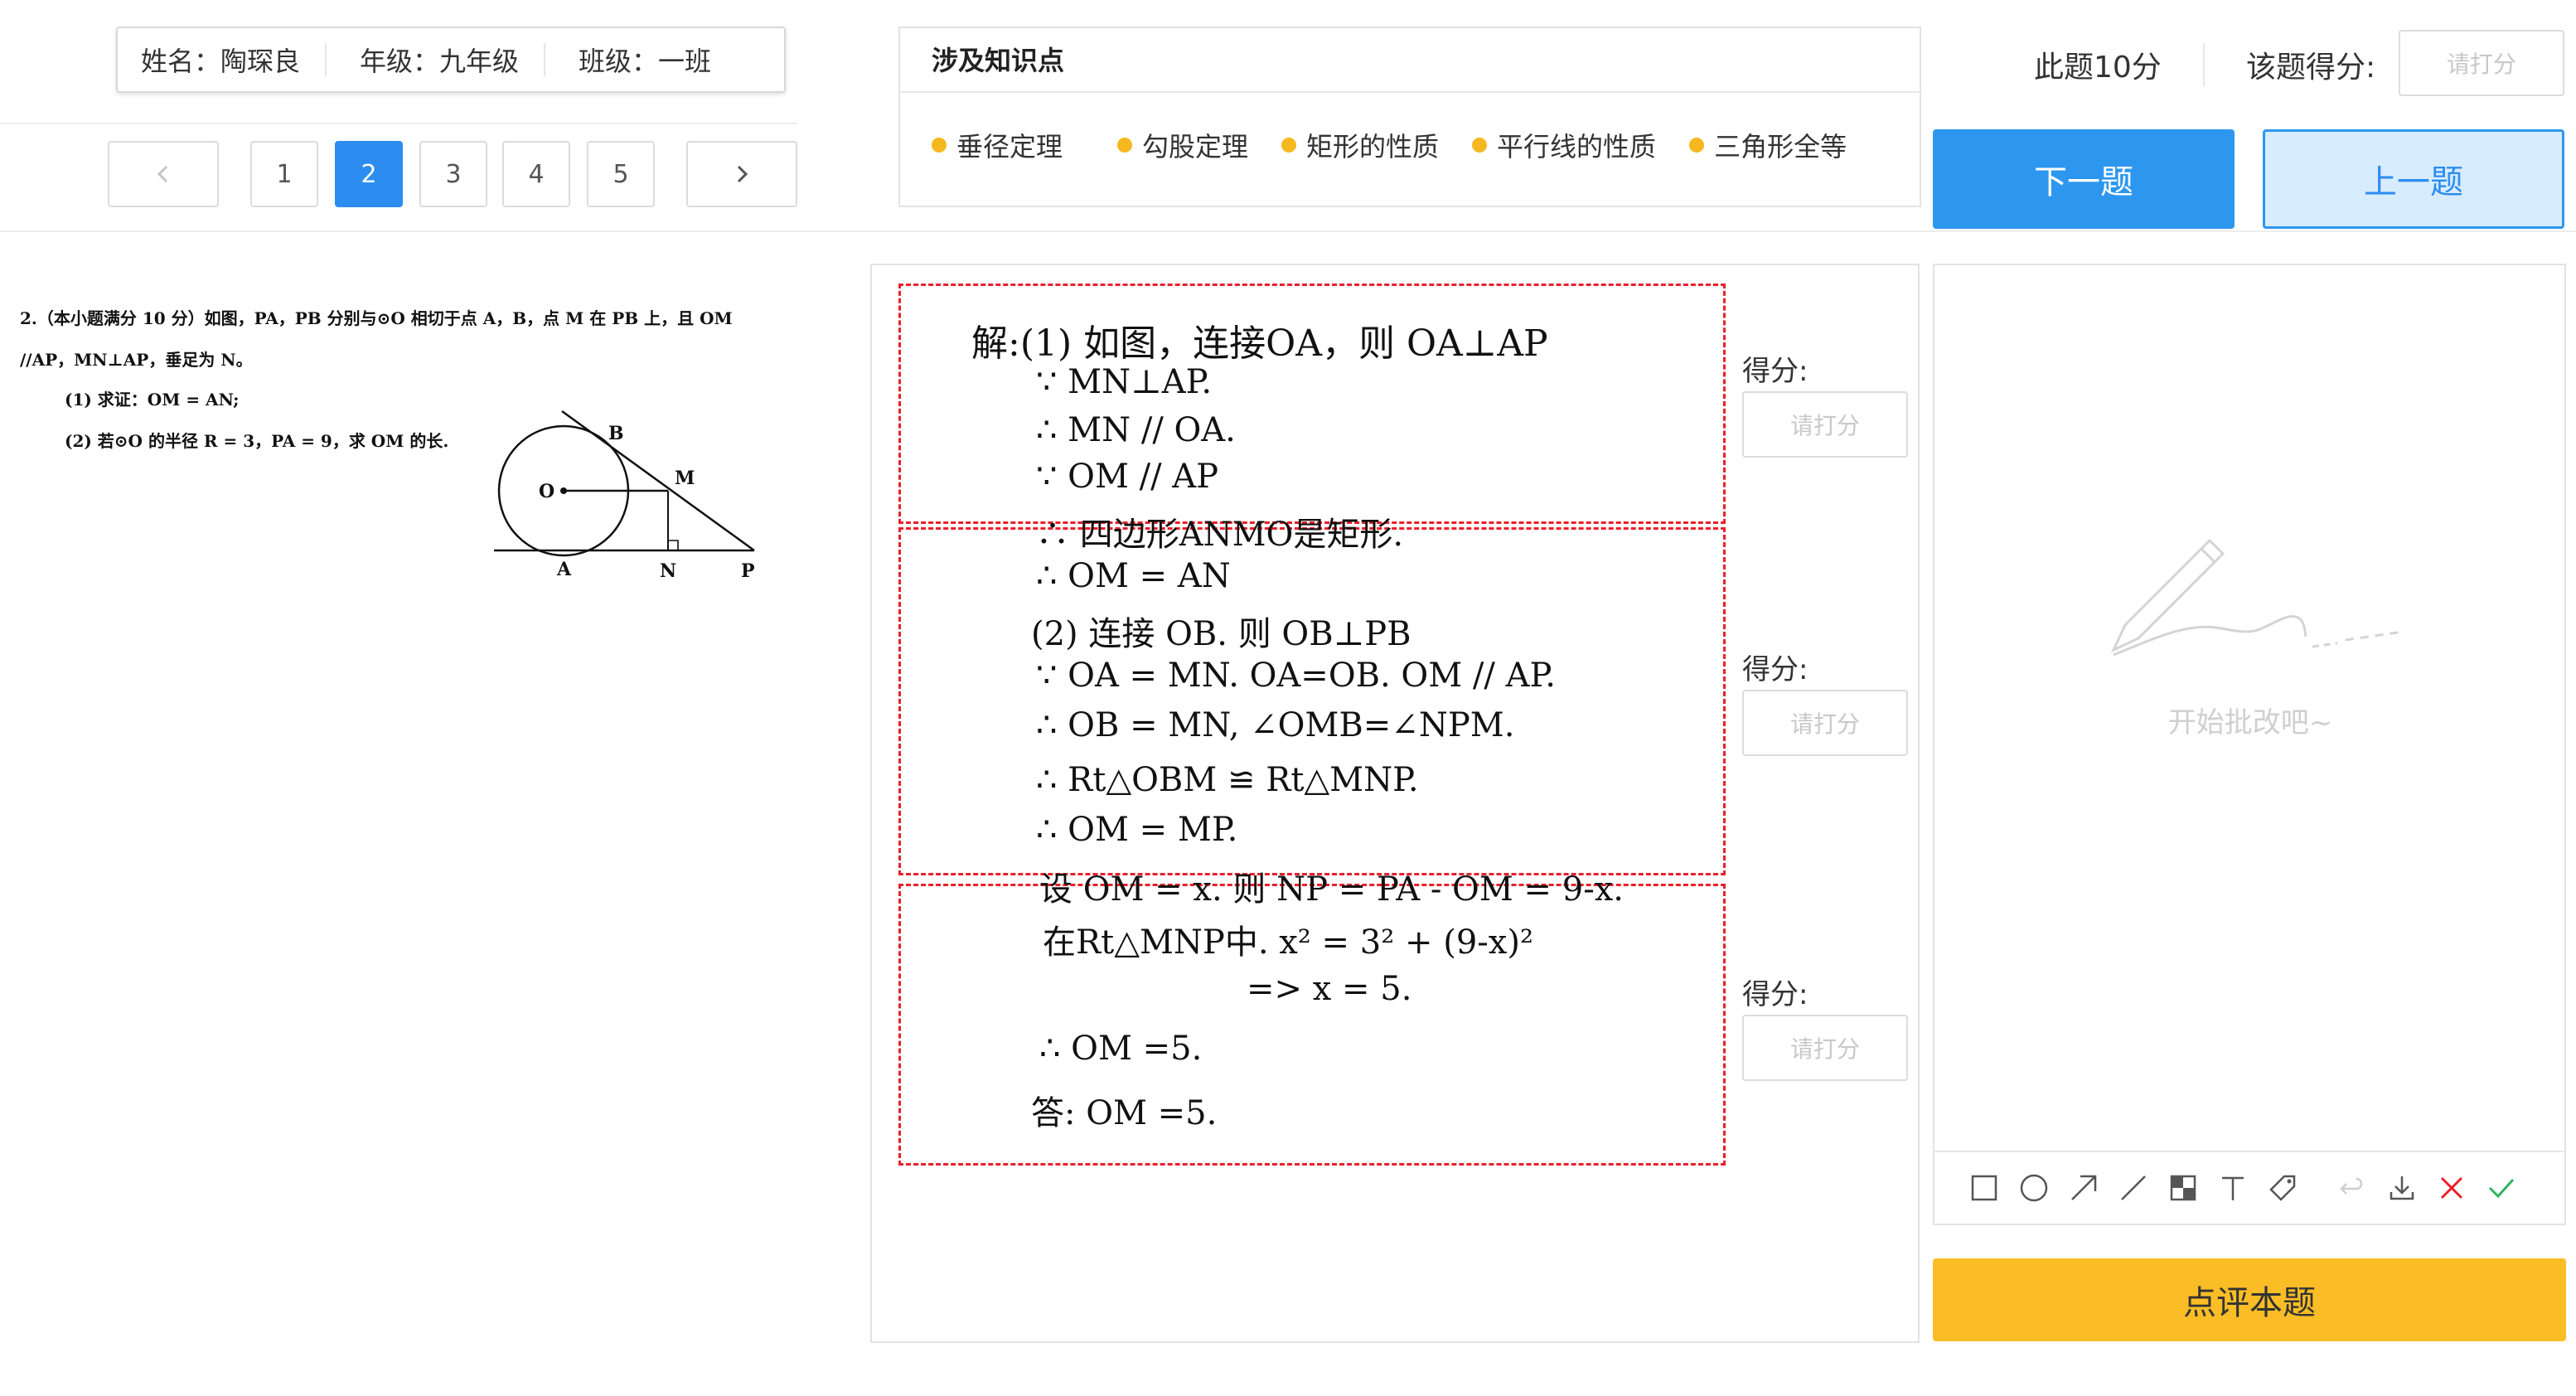 This screenshot has height=1396, width=2576. Describe the element at coordinates (2311, 68) in the screenshot. I see `question-score-label: 该题得分:` at that location.